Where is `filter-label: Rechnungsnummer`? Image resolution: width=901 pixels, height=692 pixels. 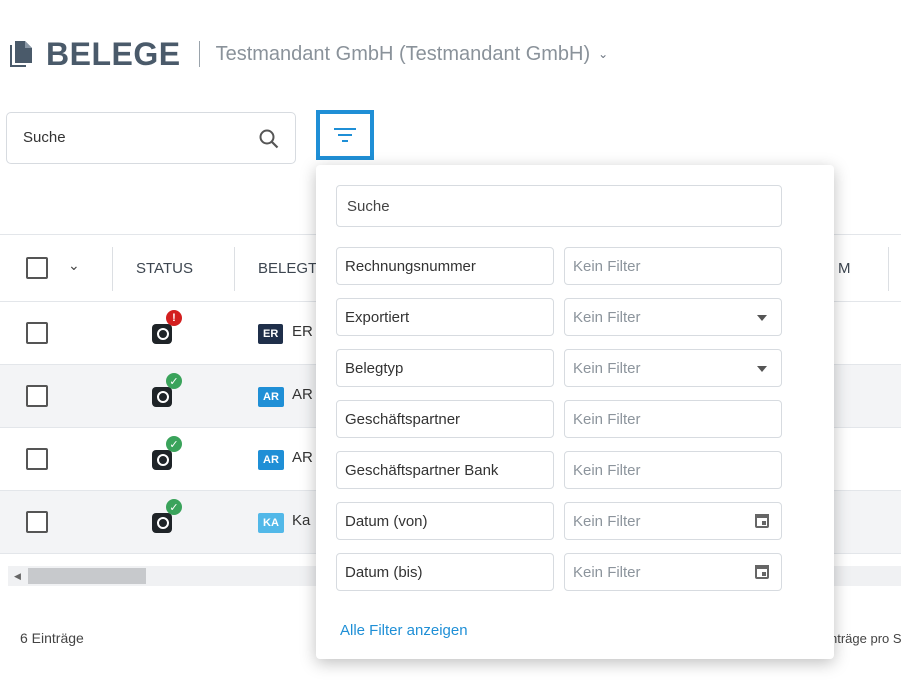 filter-label: Rechnungsnummer is located at coordinates (410, 266).